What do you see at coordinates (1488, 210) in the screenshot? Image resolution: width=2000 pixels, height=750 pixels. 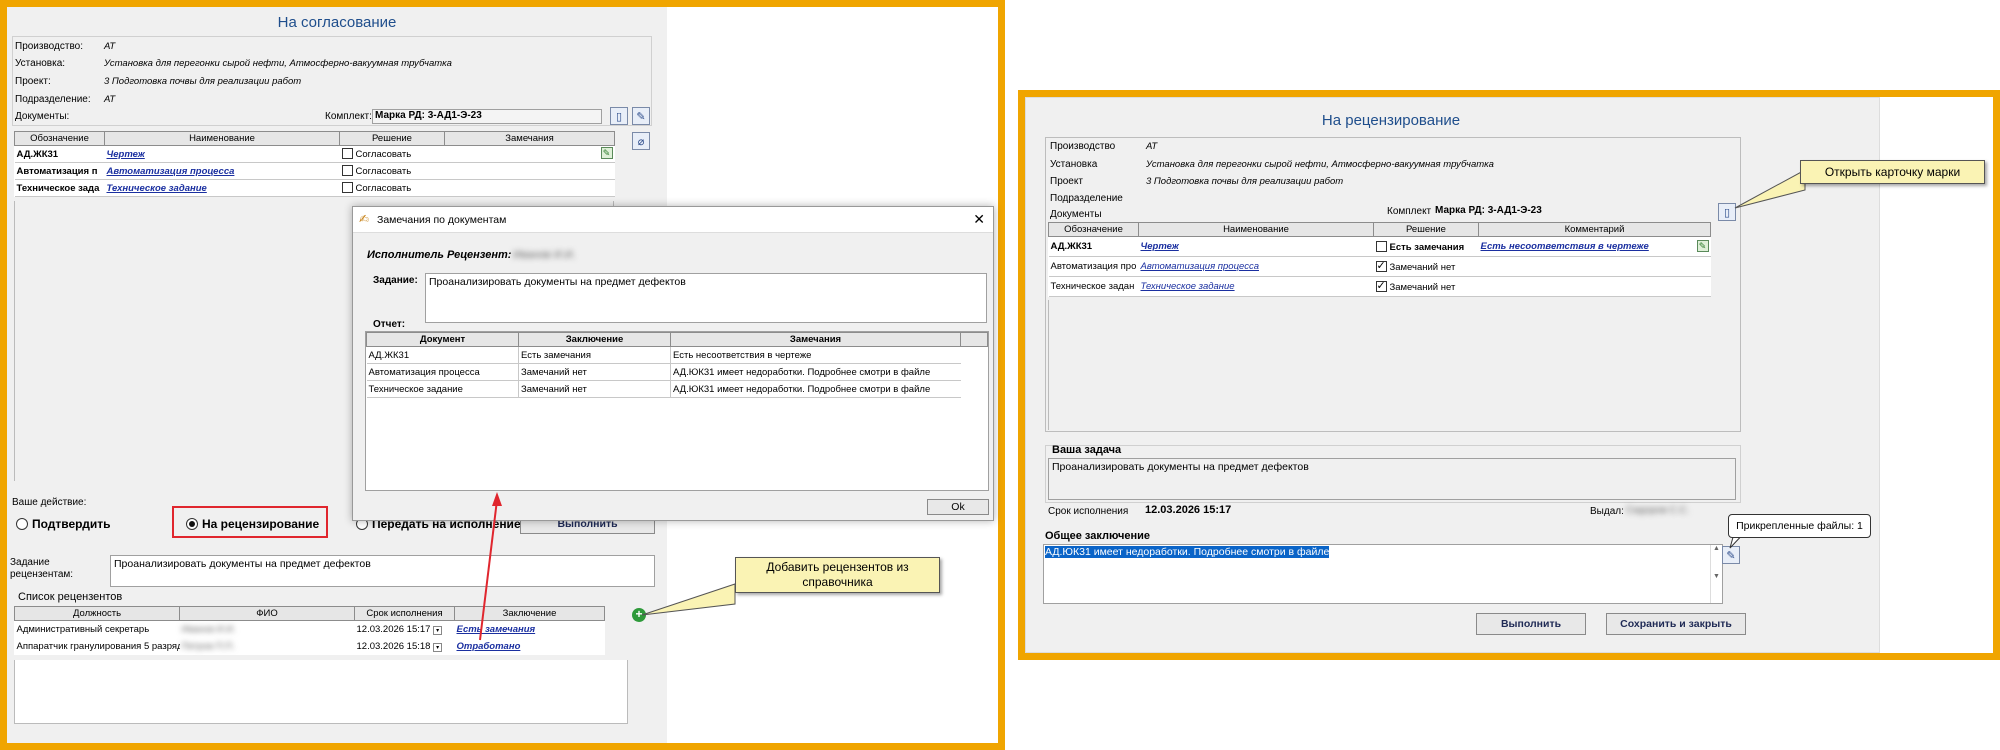 I see `komplekt-value: Марка РД: 3-АД1-Э-23` at bounding box center [1488, 210].